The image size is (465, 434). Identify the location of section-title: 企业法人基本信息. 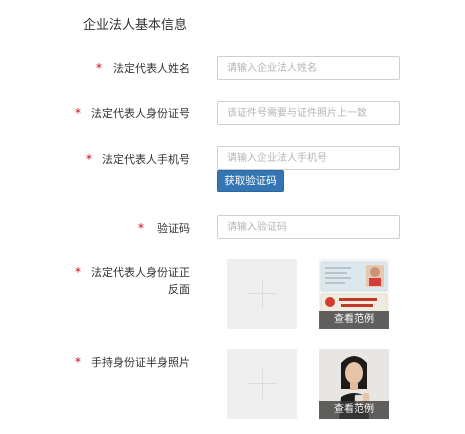
(135, 25).